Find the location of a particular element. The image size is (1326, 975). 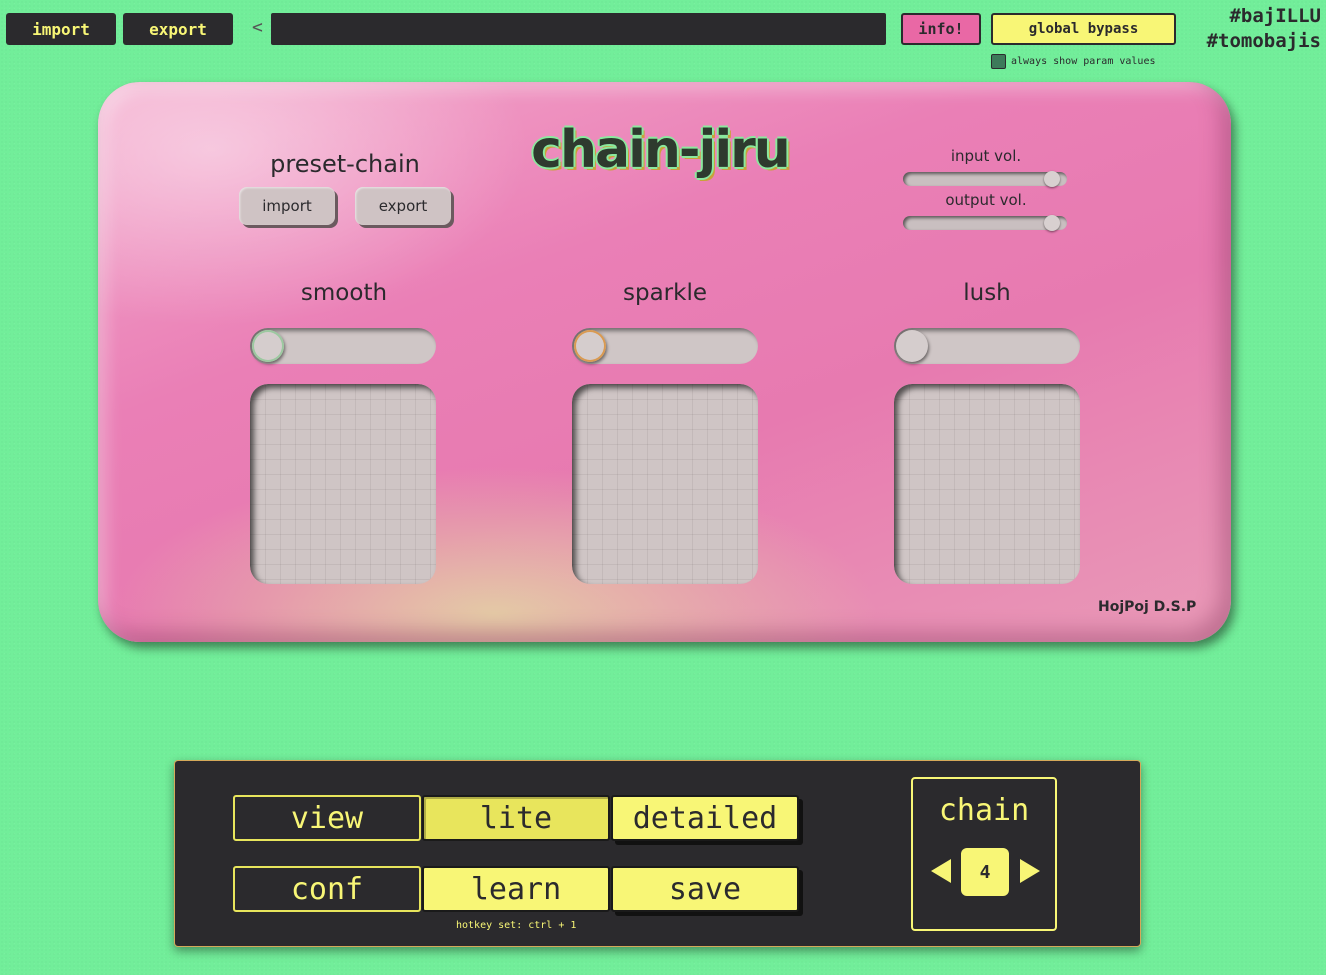

view-label: view is located at coordinates (327, 818).